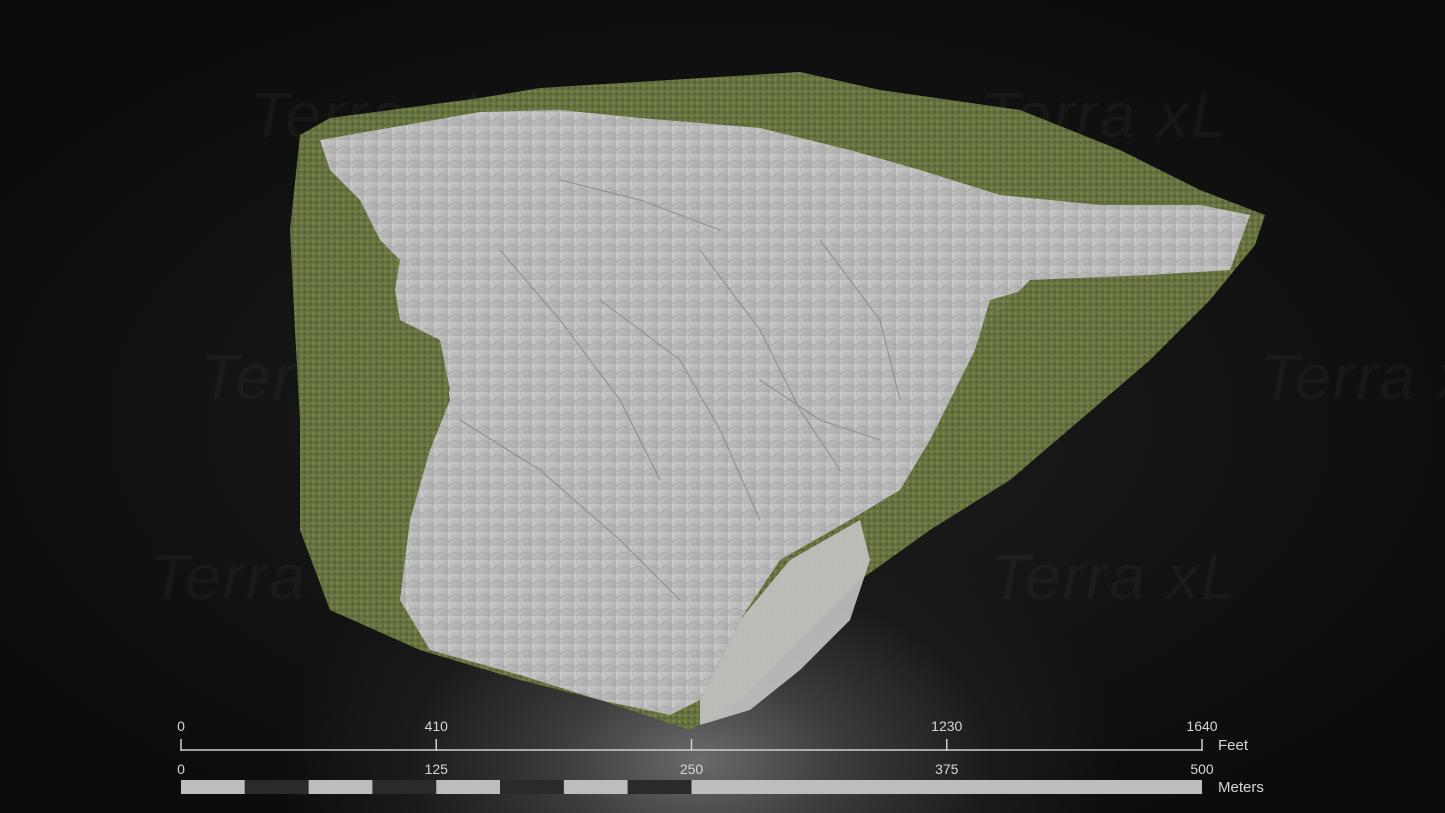 This screenshot has width=1445, height=813. I want to click on feet-tick-label: 0, so click(181, 726).